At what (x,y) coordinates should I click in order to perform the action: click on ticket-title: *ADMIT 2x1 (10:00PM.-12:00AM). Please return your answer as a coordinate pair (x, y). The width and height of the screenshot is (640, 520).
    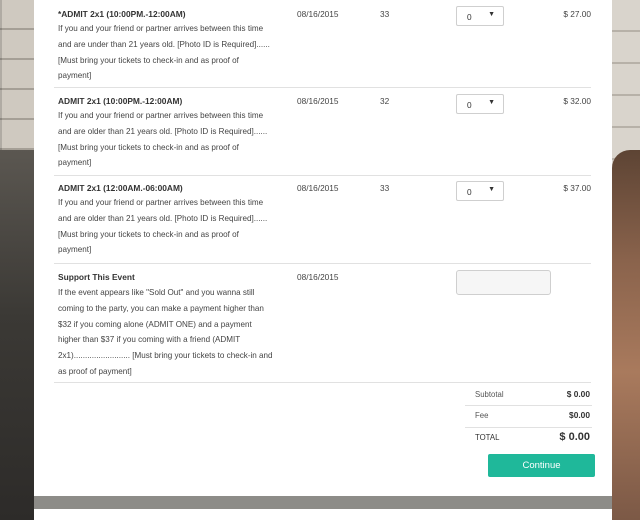
    Looking at the image, I should click on (122, 14).